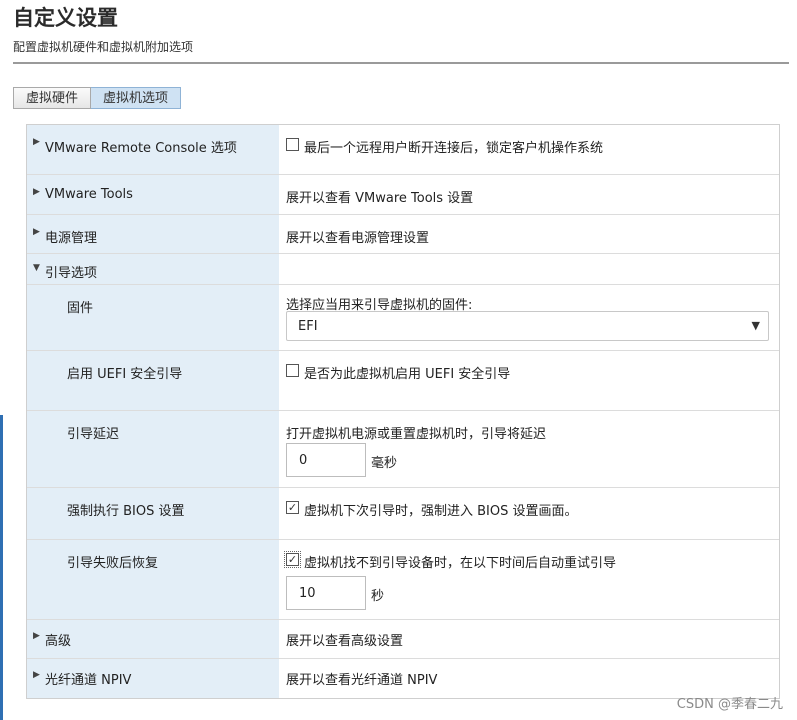  I want to click on tab-bar: 虚拟硬件 虚拟机选项, so click(97, 98).